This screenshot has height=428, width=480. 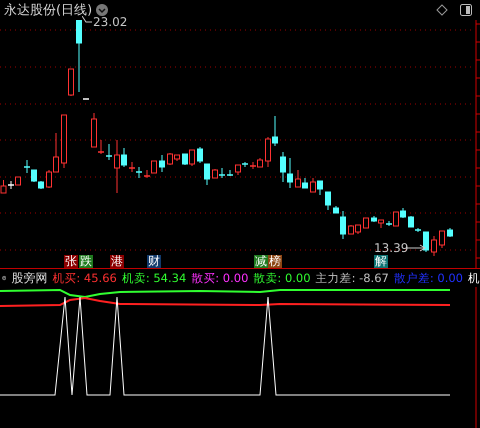 I want to click on window-title: 永达股份(日线), so click(x=48, y=10).